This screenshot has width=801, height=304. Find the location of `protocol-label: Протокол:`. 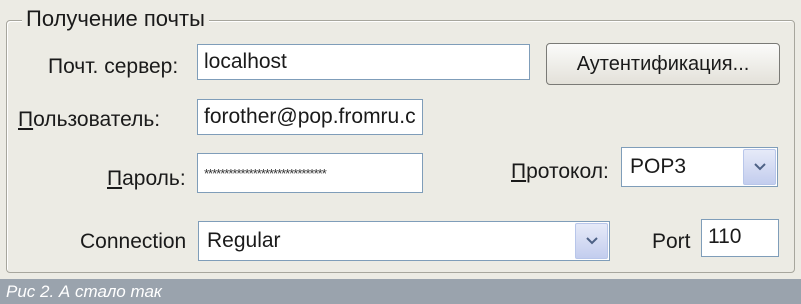

protocol-label: Протокол: is located at coordinates (560, 172).